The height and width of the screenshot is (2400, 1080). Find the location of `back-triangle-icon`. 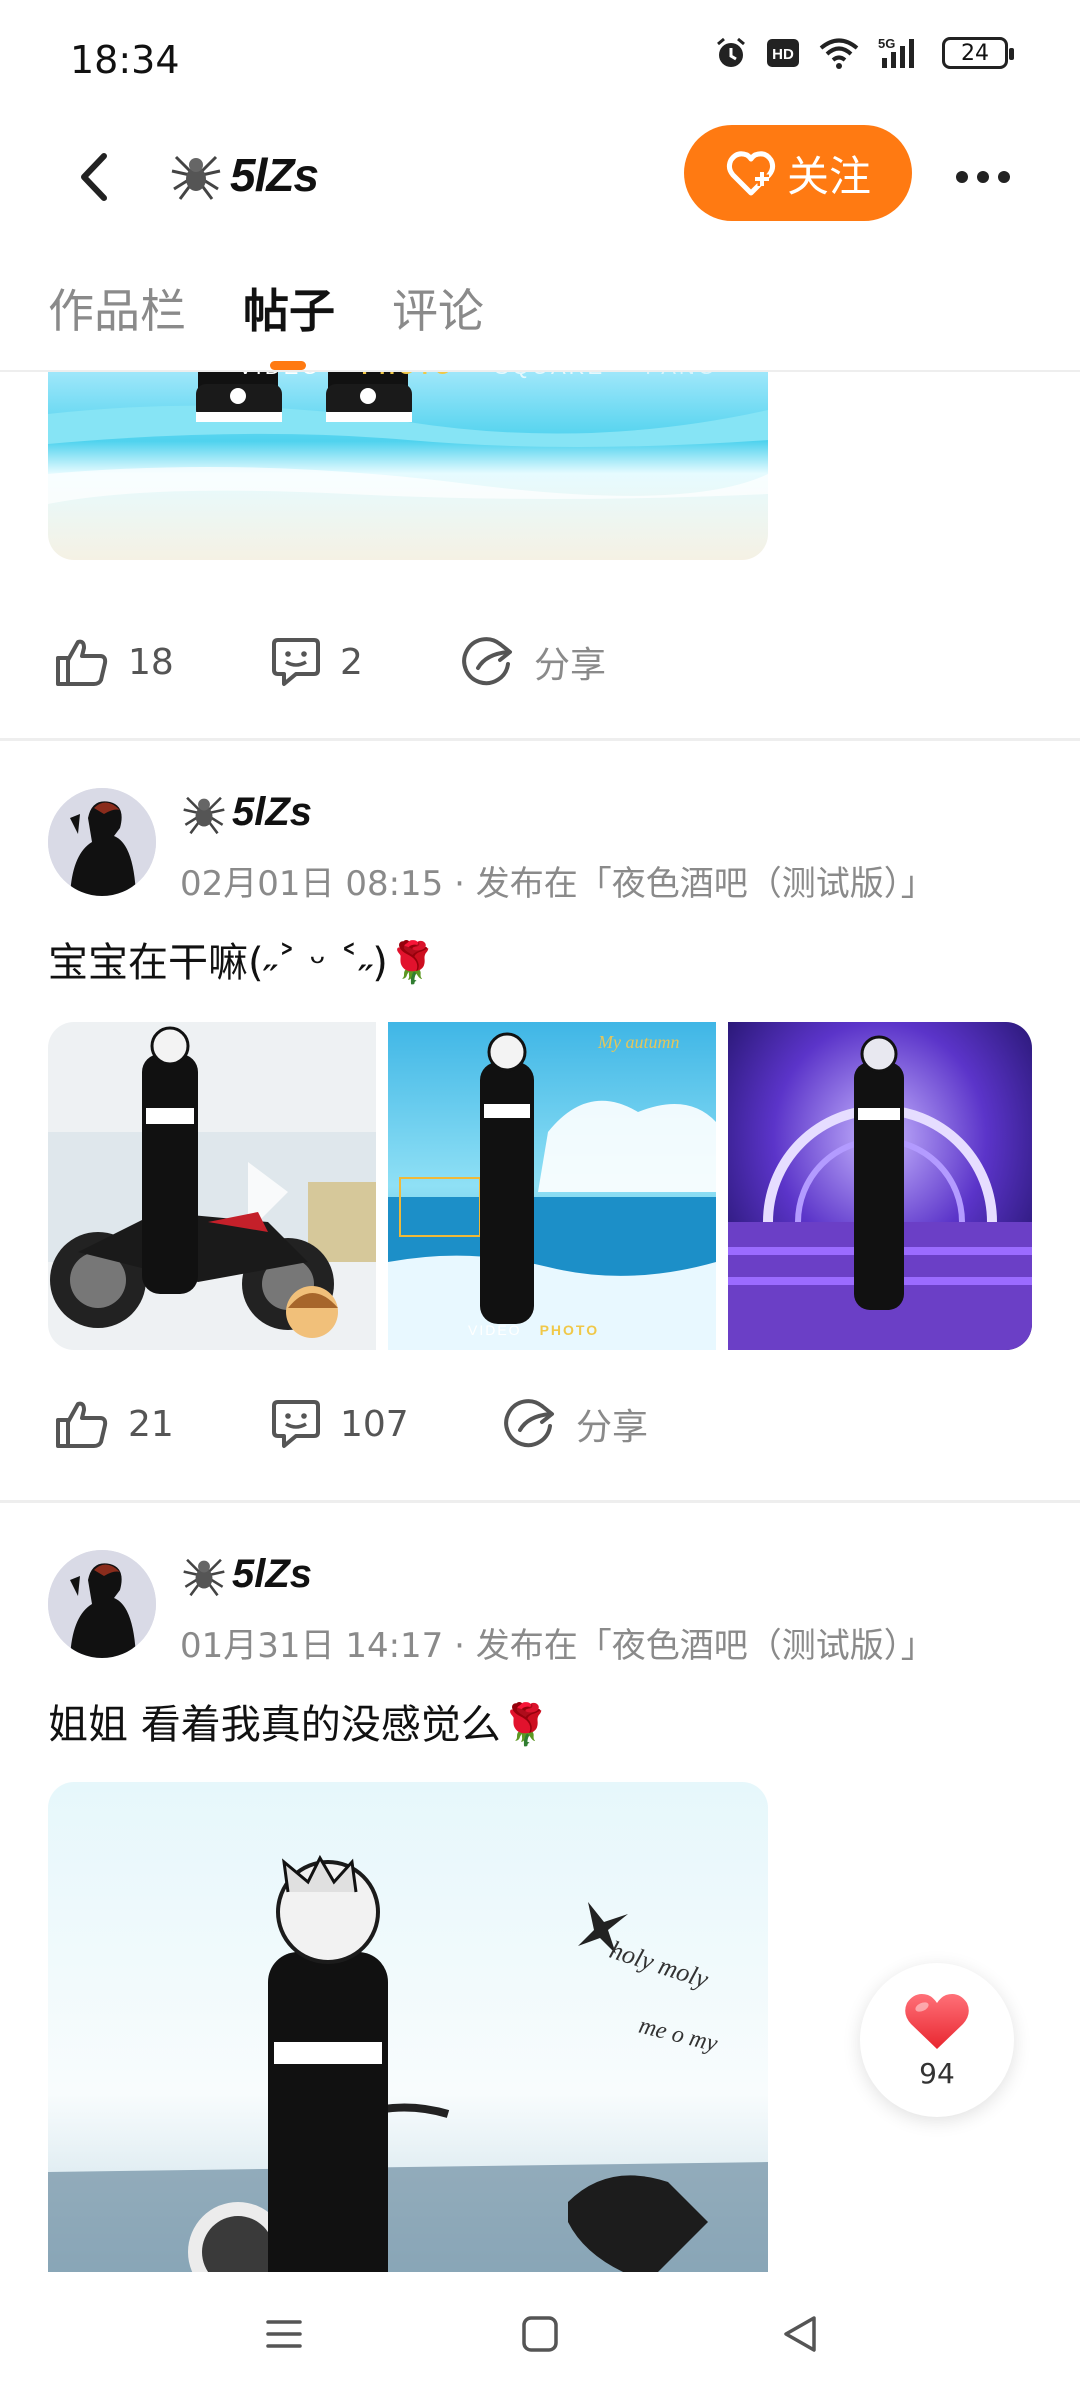

back-triangle-icon is located at coordinates (800, 2336).